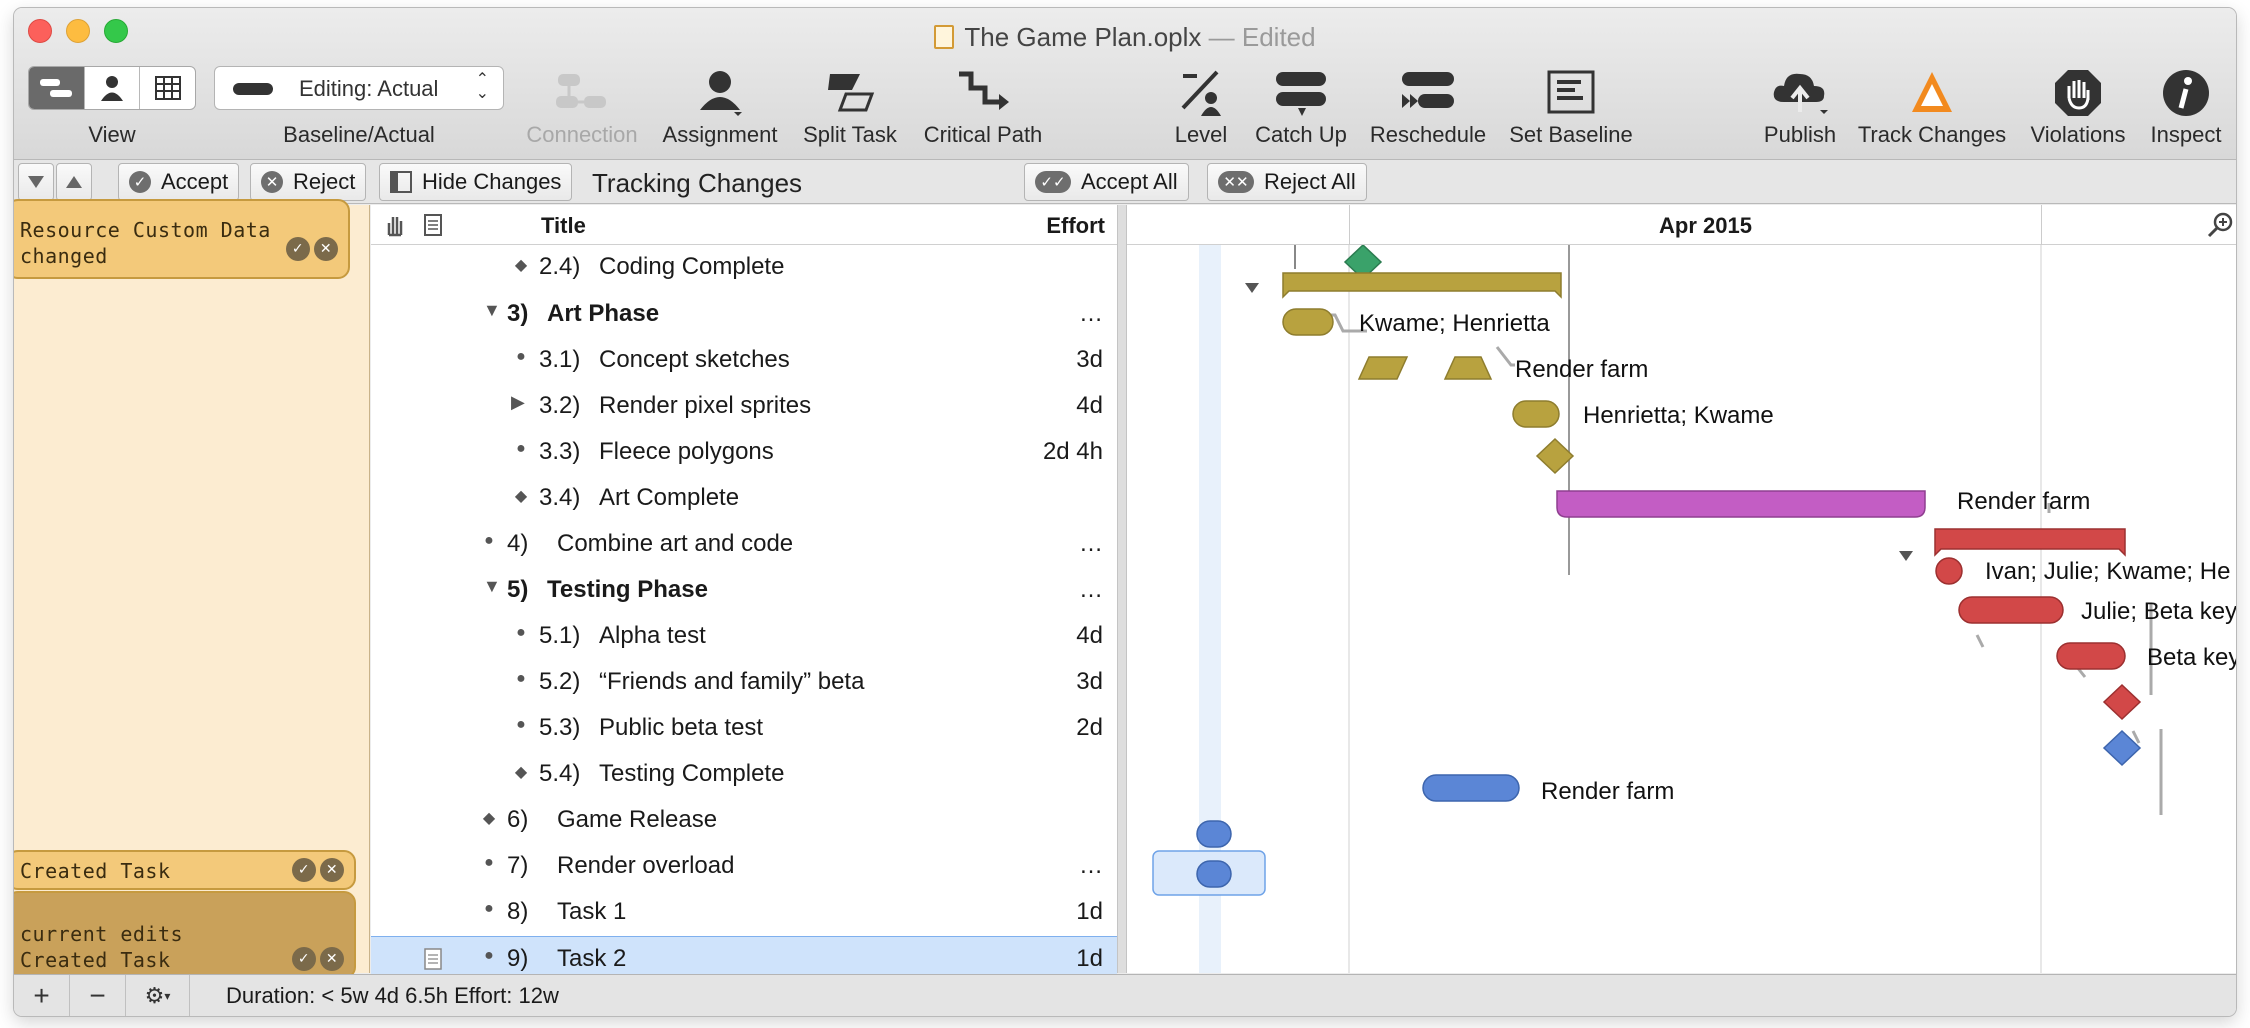 This screenshot has width=2250, height=1028. Describe the element at coordinates (2011, 610) in the screenshot. I see `task-bar-friends-beta` at that location.